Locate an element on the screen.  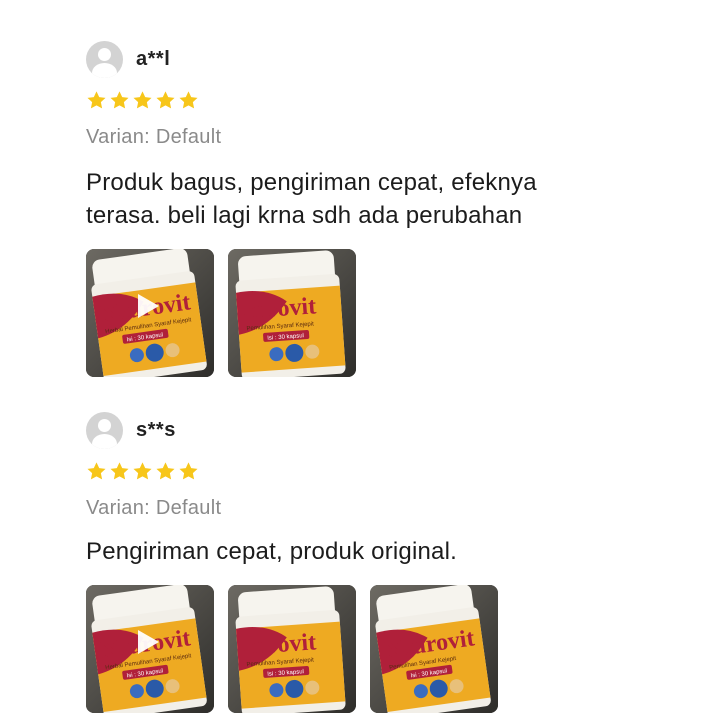
comment-line: Pengiriman cepat, produk original. is located at coordinates (272, 551).